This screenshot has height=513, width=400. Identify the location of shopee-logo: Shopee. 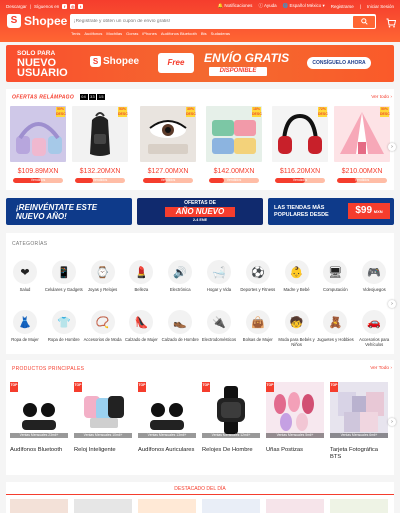
(37, 21).